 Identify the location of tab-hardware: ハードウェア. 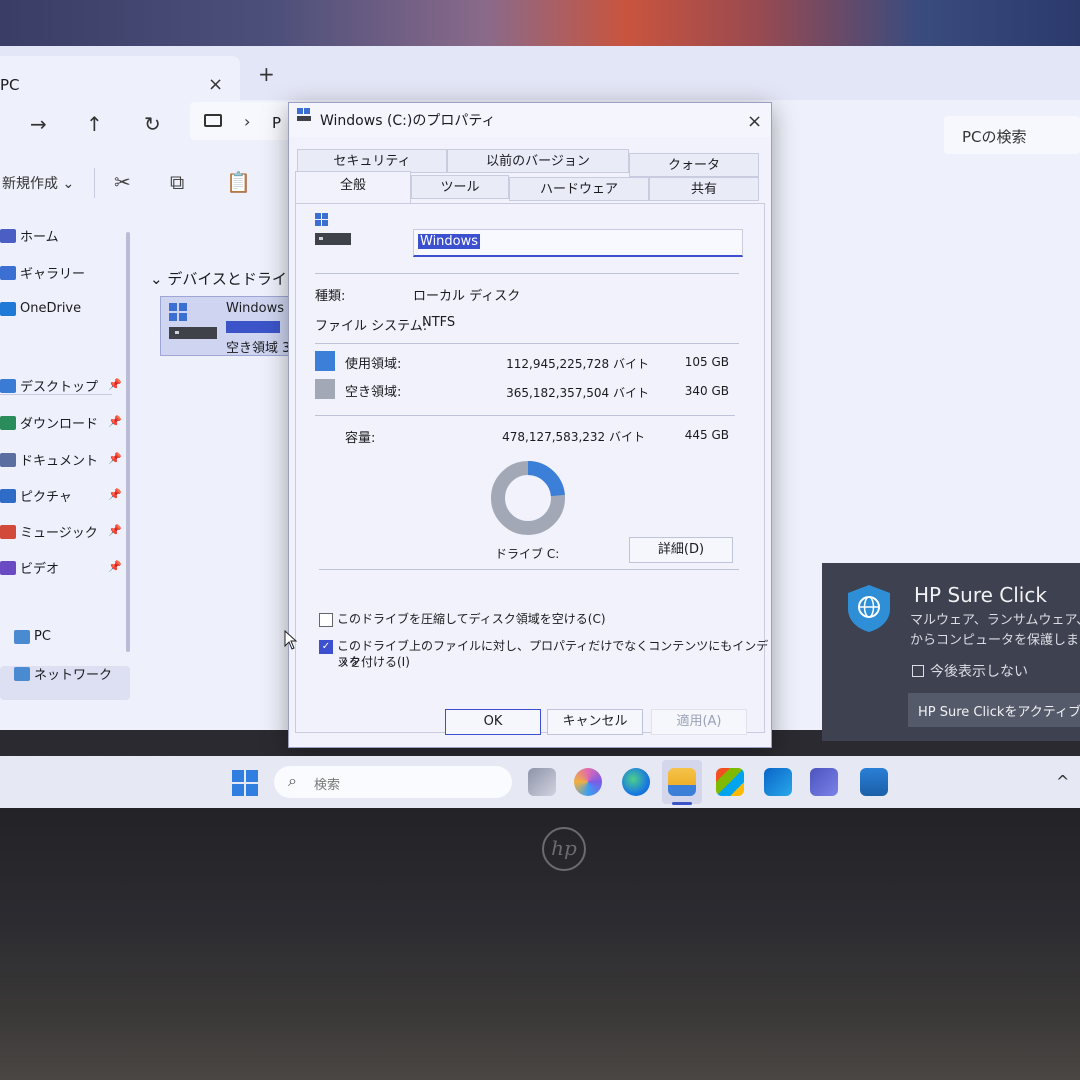
(579, 189).